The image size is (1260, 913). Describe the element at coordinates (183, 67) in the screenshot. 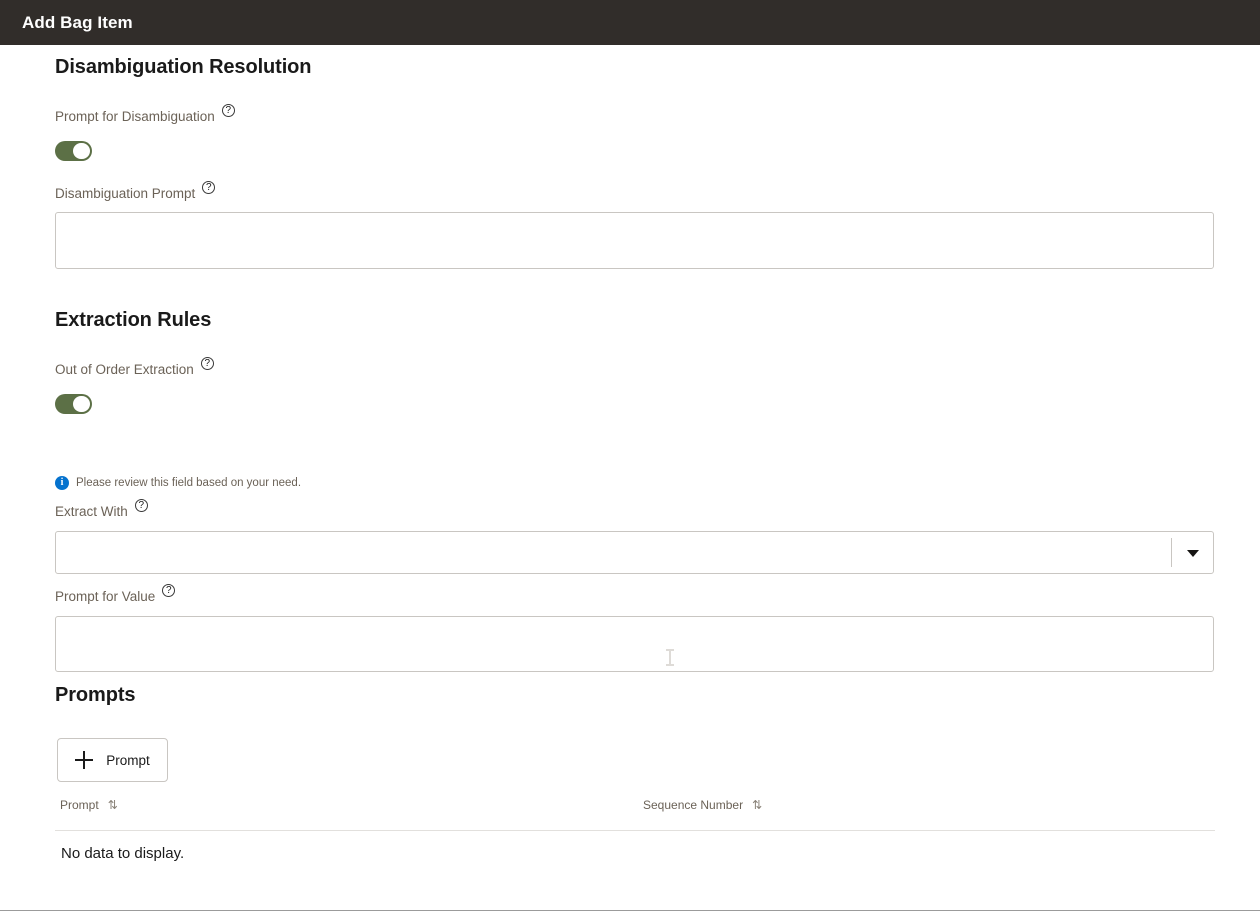

I see `section-heading-disambiguation-resolution: Disambiguation Resolution` at that location.